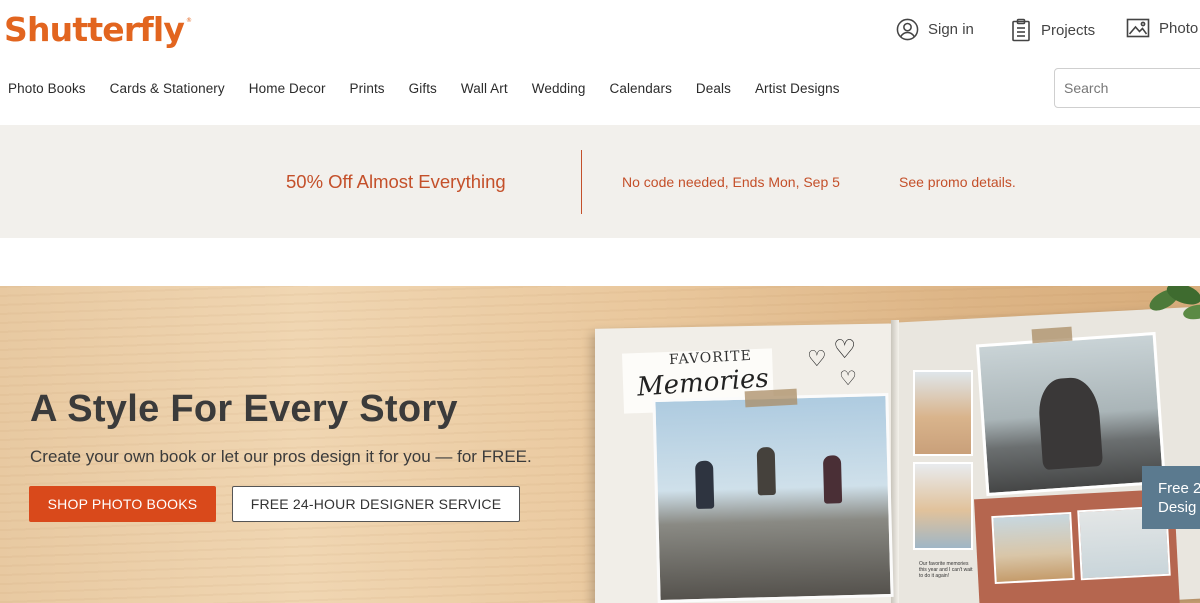  I want to click on promo-headline: 50% Off Almost Everything, so click(396, 181).